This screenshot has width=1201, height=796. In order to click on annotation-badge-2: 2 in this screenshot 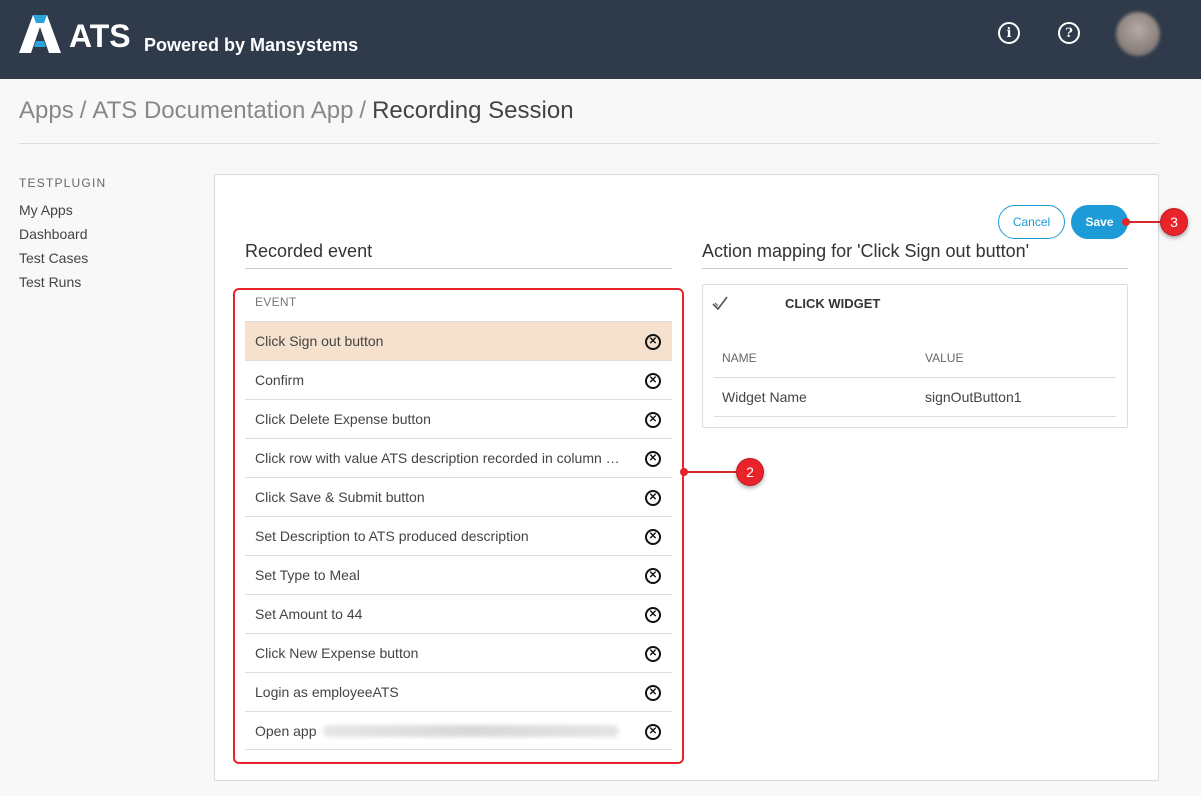, I will do `click(750, 472)`.